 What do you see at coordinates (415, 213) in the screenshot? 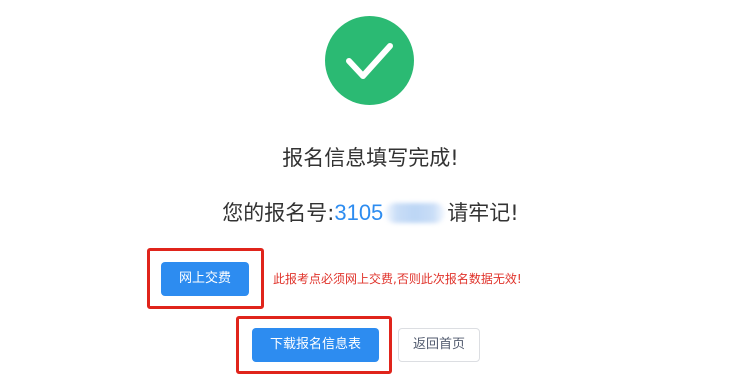
I see `redacted-blur` at bounding box center [415, 213].